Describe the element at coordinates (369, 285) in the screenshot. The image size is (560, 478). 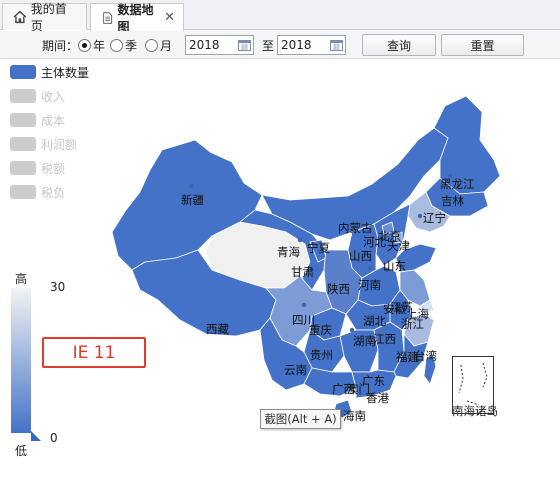
I see `label-henan: 河南` at that location.